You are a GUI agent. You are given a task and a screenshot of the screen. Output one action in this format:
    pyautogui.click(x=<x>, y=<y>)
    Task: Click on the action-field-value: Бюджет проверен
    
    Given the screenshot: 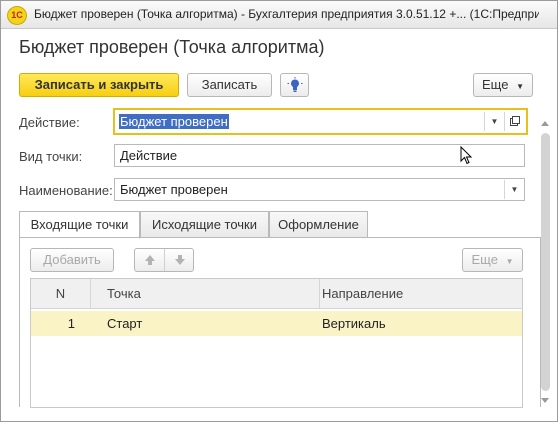 What is the action you would take?
    pyautogui.click(x=174, y=121)
    